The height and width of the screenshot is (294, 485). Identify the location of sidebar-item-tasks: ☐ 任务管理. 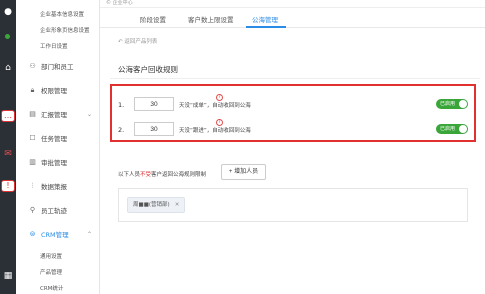
(58, 138).